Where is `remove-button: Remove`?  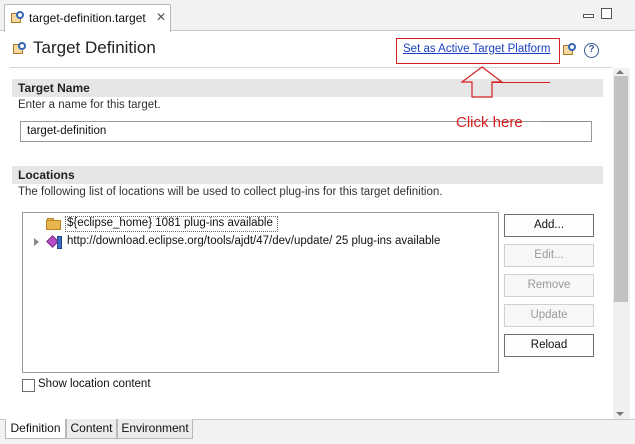 remove-button: Remove is located at coordinates (549, 285).